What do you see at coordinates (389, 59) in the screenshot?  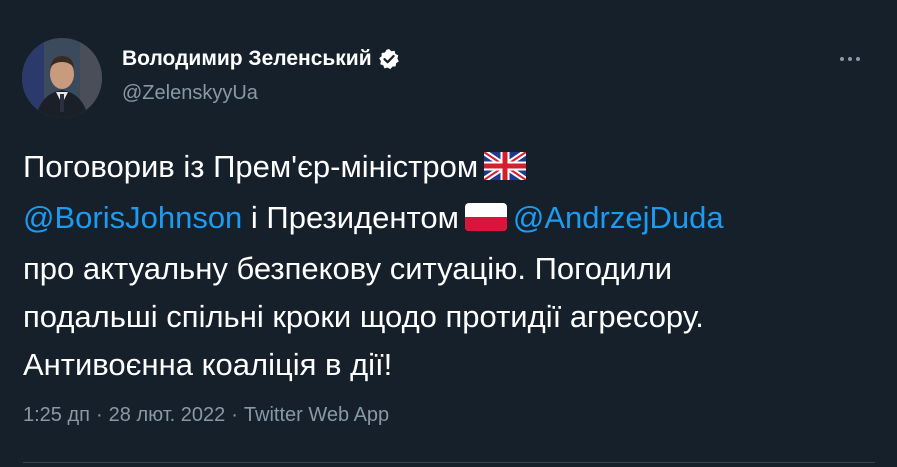 I see `verified-badge-icon` at bounding box center [389, 59].